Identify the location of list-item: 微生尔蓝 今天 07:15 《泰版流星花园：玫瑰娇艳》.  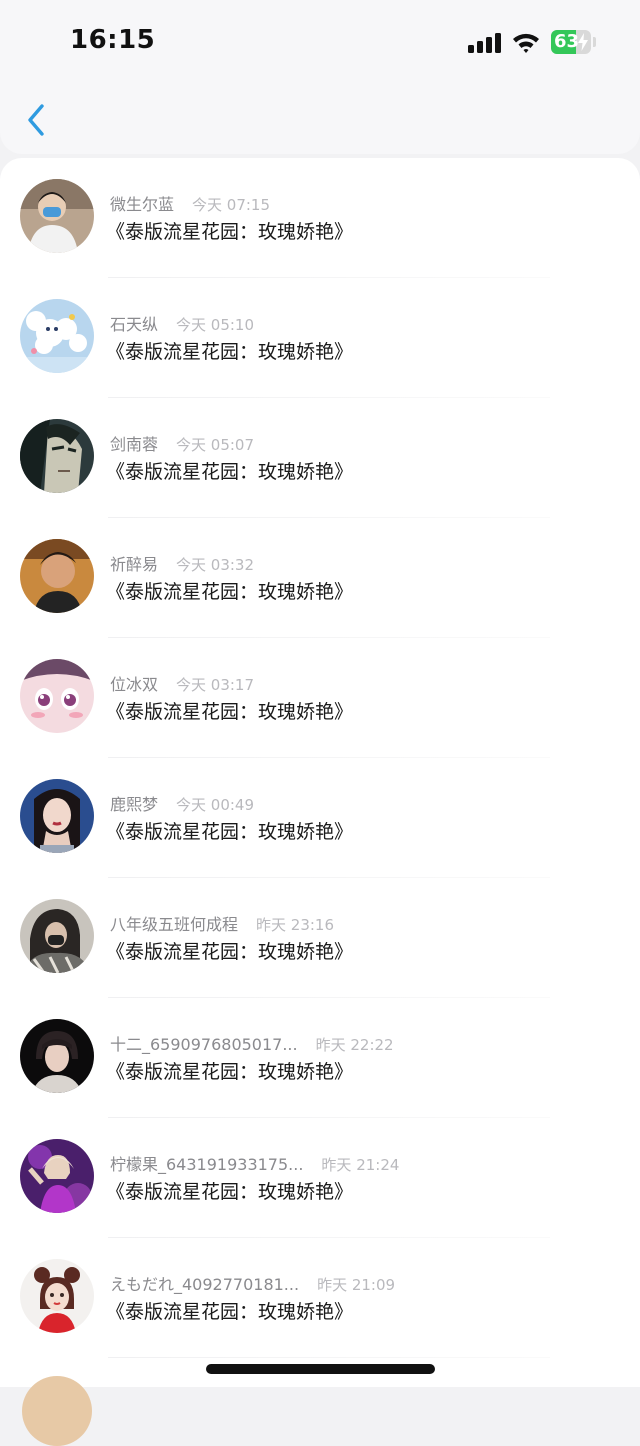
(320, 218).